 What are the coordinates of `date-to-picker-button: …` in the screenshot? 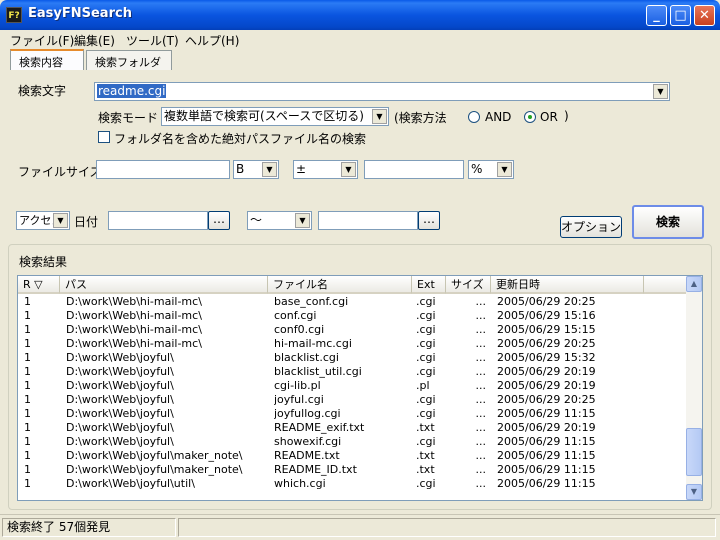 It's located at (429, 220).